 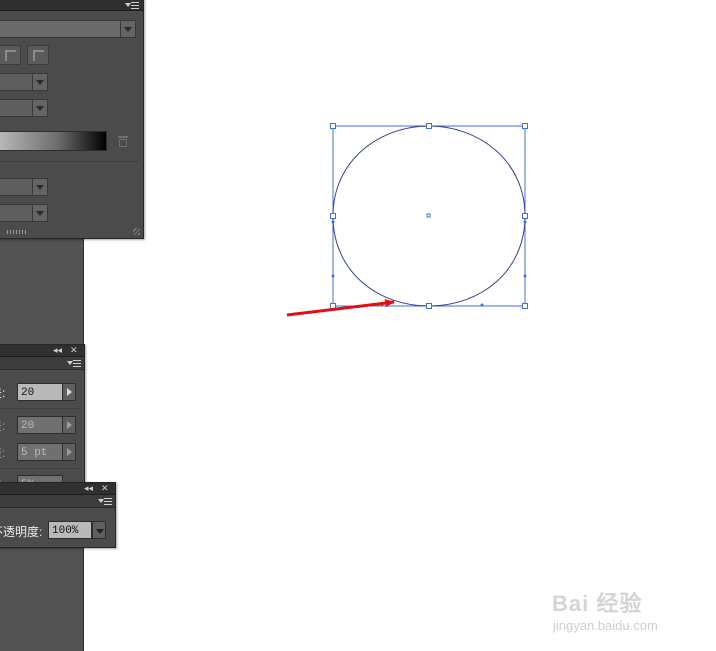 What do you see at coordinates (123, 141) in the screenshot?
I see `trash-icon` at bounding box center [123, 141].